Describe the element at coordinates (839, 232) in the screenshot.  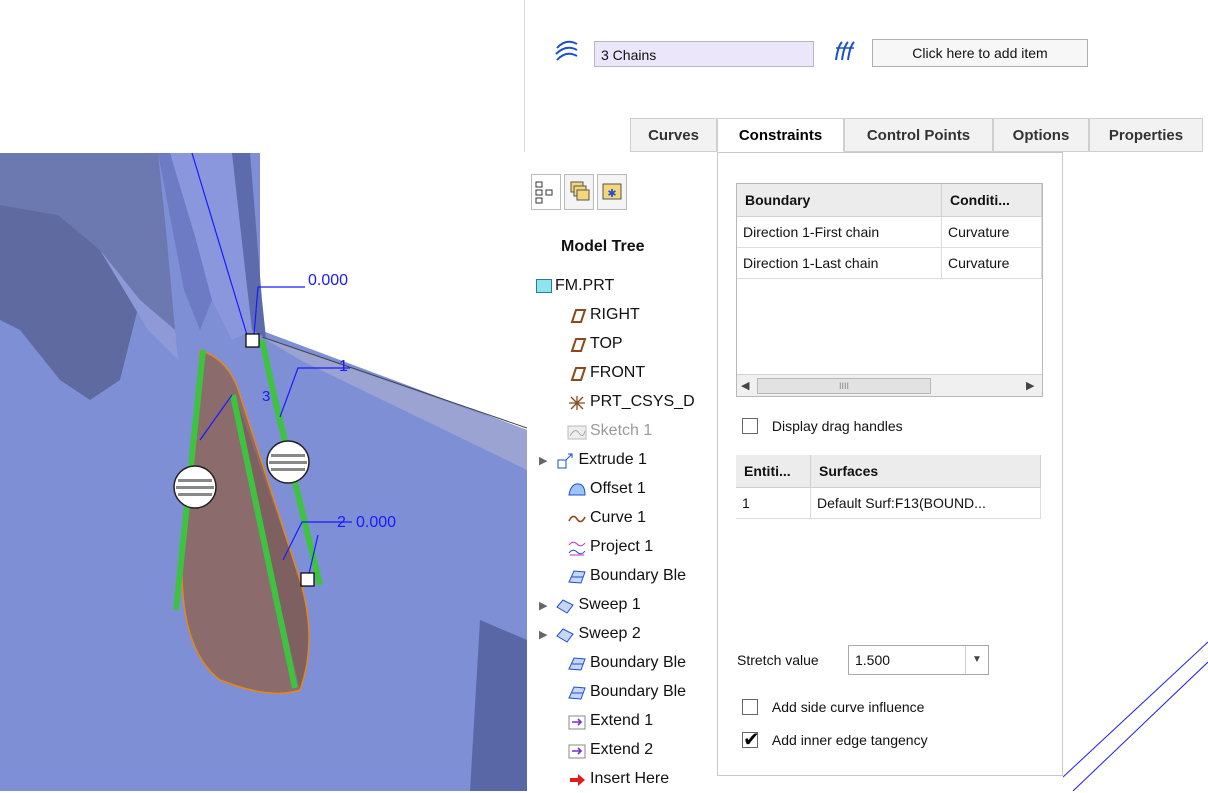
I see `boundary-cell: Direction 1-First chain` at that location.